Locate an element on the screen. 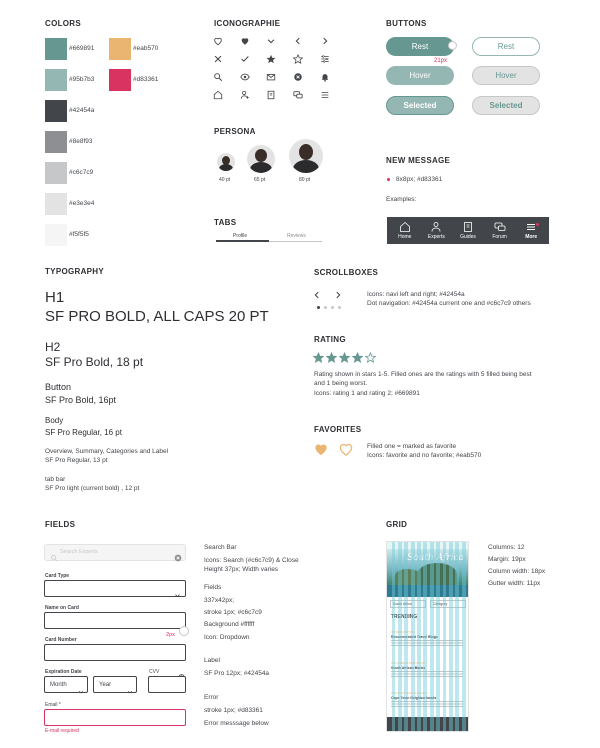 Image resolution: width=600 pixels, height=748 pixels. tabbar-more: More is located at coordinates (531, 230).